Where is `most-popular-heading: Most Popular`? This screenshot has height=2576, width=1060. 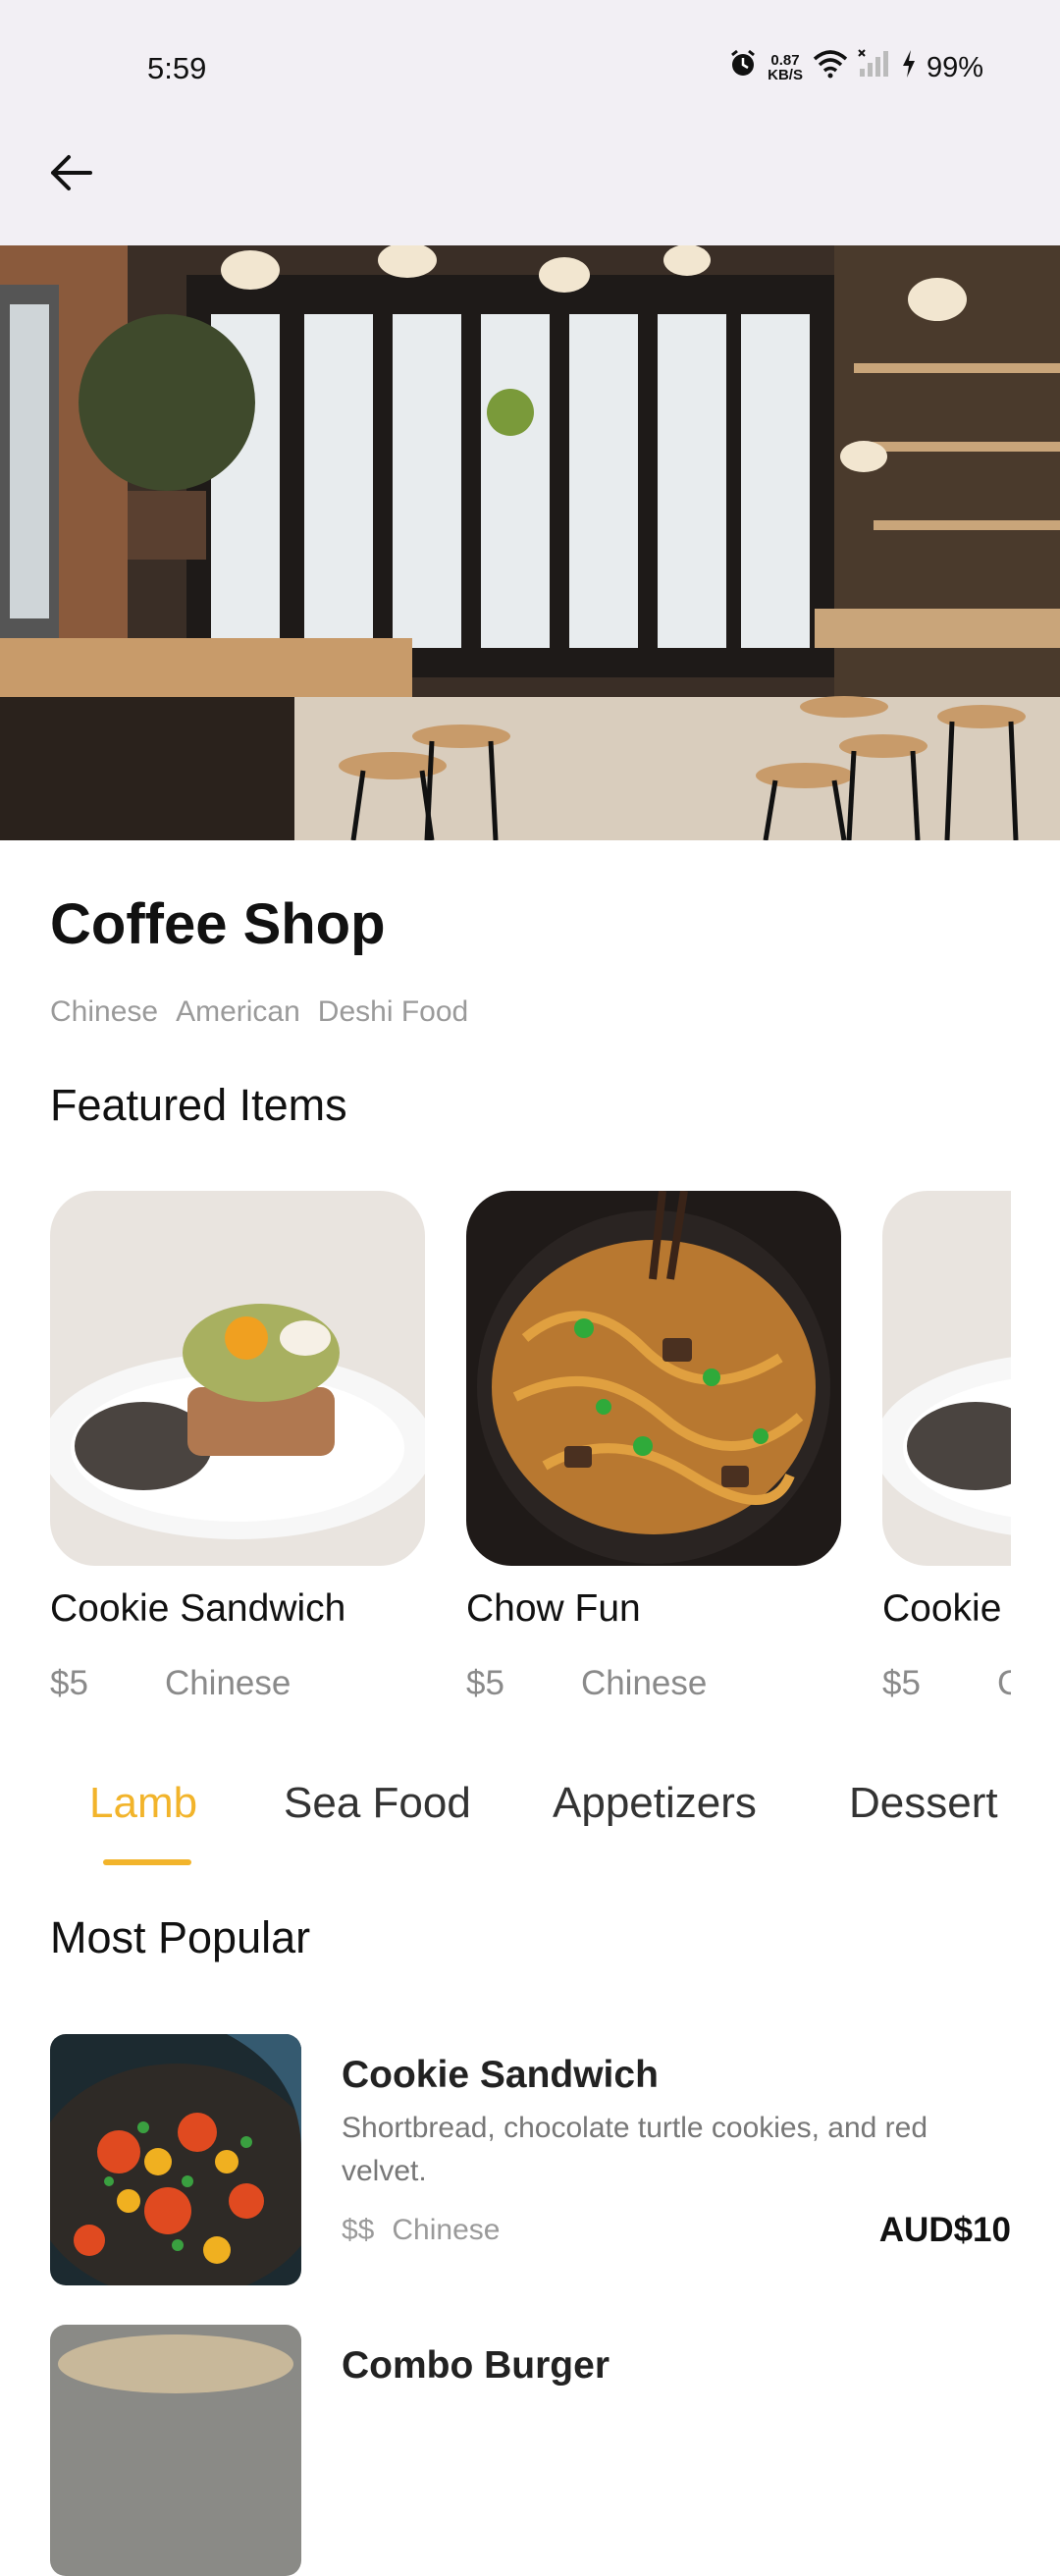 most-popular-heading: Most Popular is located at coordinates (180, 1937).